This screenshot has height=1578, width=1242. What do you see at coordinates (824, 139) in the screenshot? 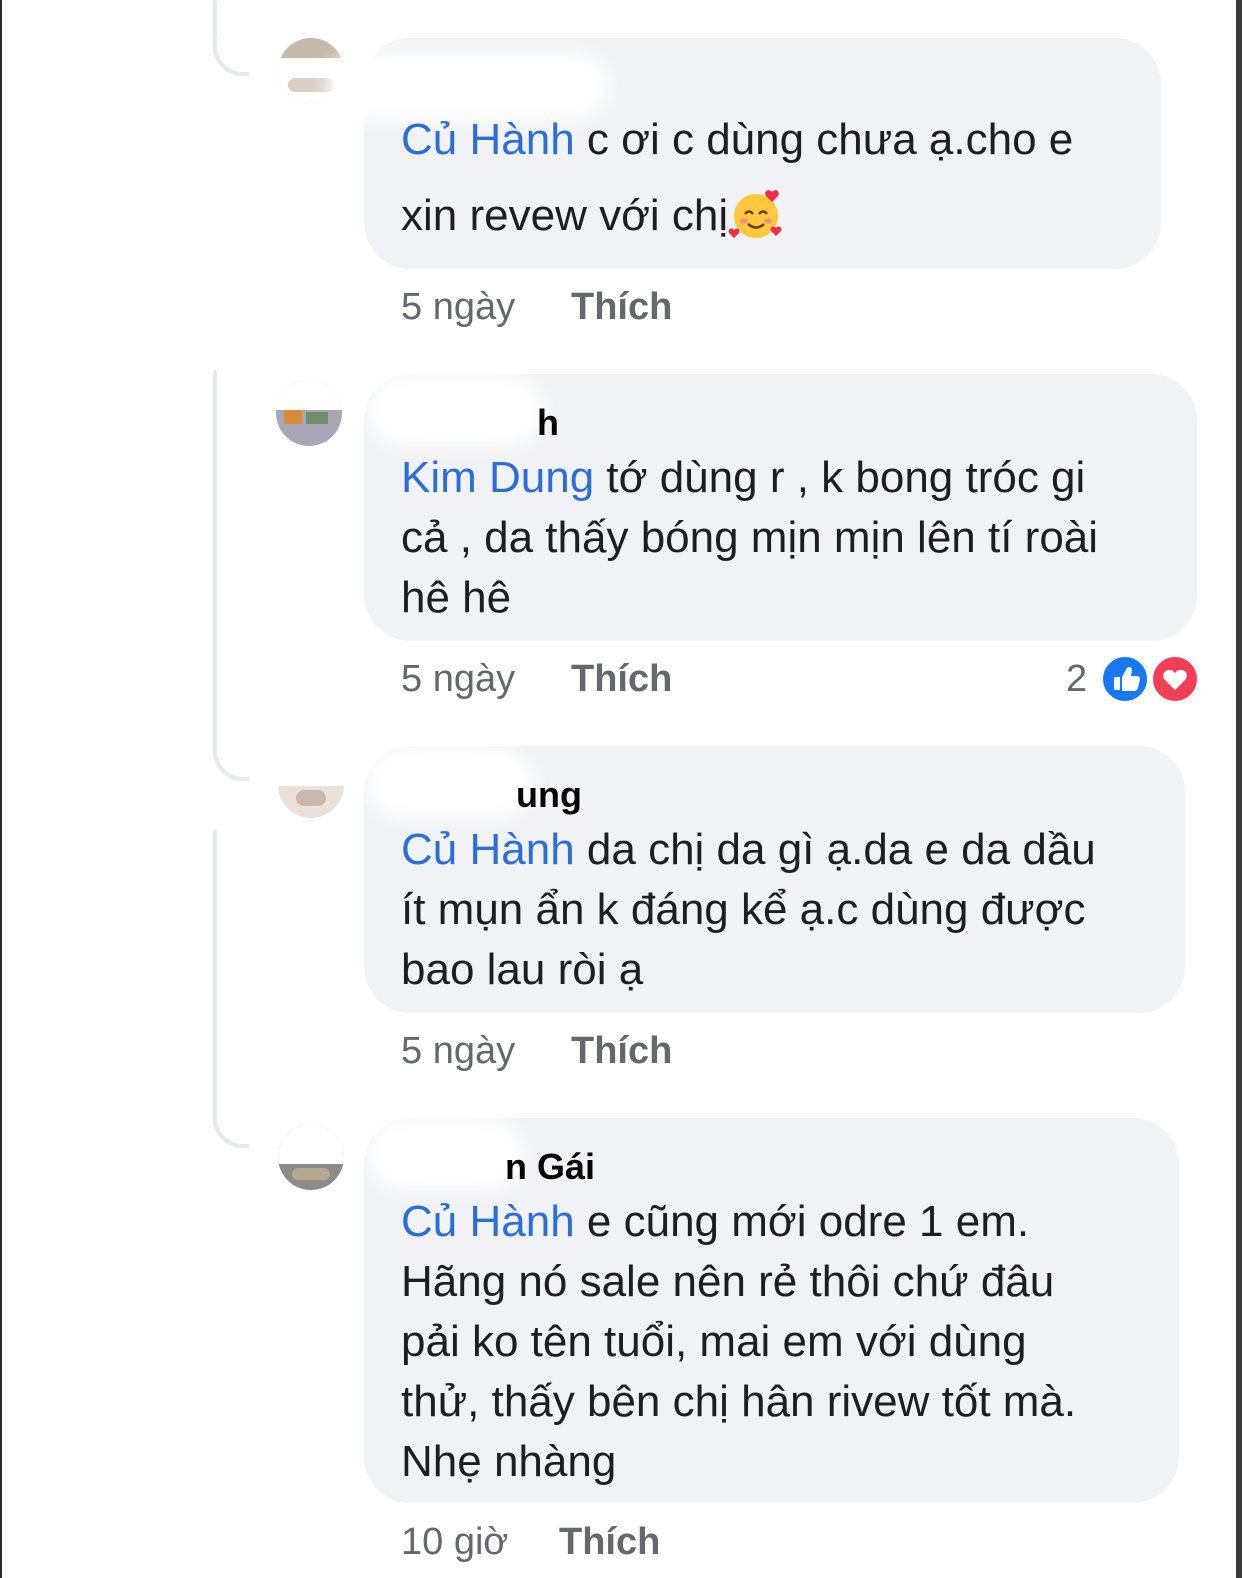
I see `comment-text-line: c ơi c dùng chưa ạ.cho e` at bounding box center [824, 139].